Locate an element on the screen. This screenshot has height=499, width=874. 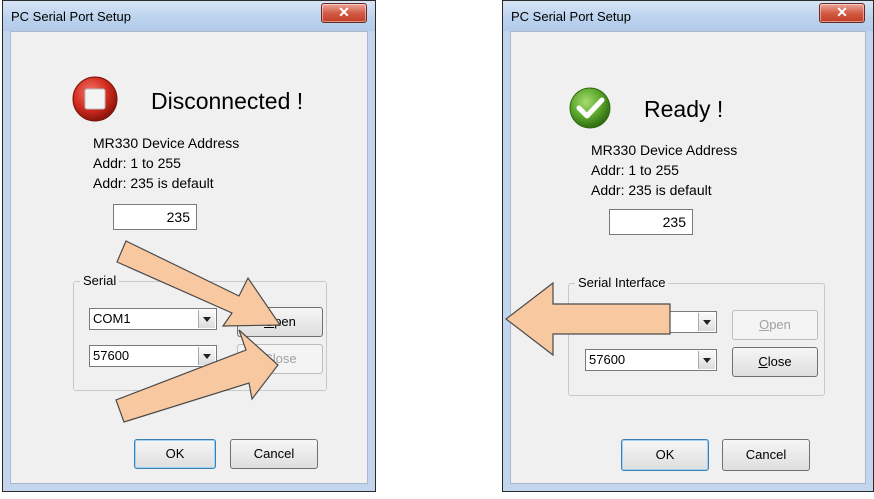
stop-icon is located at coordinates (95, 99).